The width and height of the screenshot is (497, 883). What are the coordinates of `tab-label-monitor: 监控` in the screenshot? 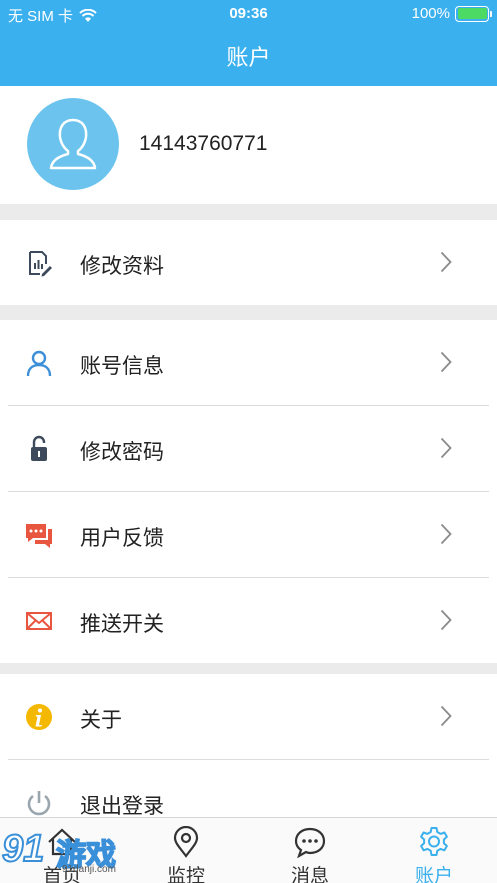 It's located at (185, 874).